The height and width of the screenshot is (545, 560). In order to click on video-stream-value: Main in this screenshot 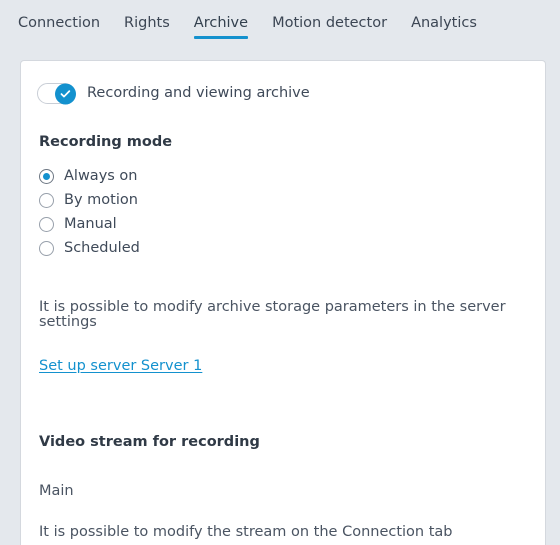, I will do `click(56, 491)`.